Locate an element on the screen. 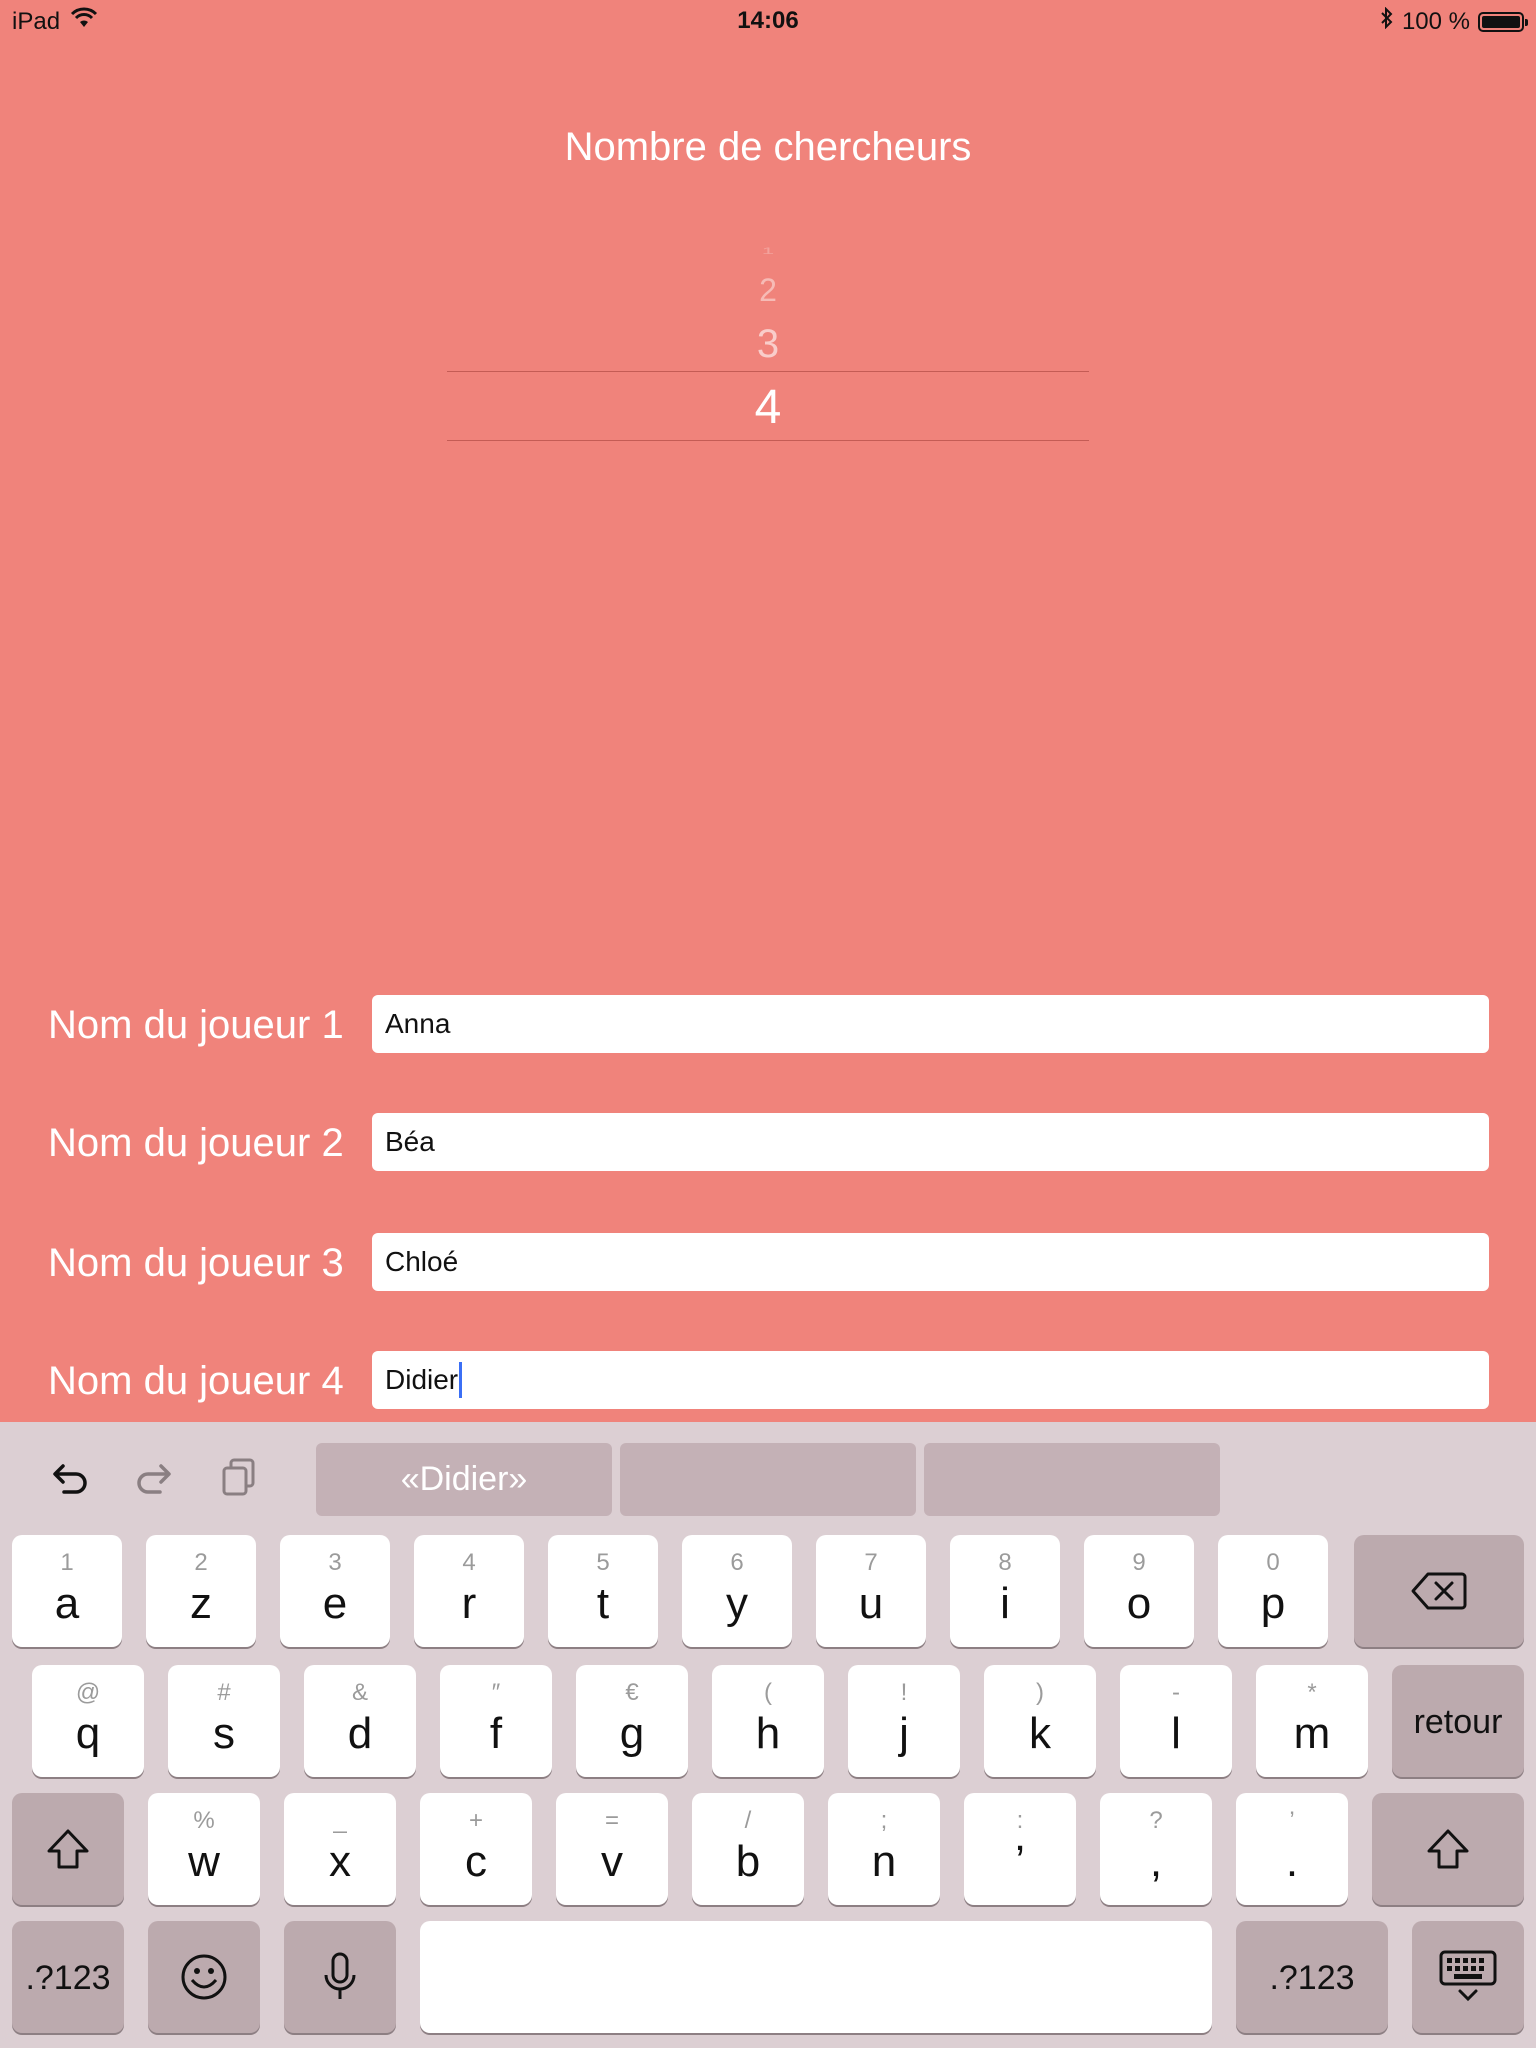  key-letter: r is located at coordinates (469, 1603).